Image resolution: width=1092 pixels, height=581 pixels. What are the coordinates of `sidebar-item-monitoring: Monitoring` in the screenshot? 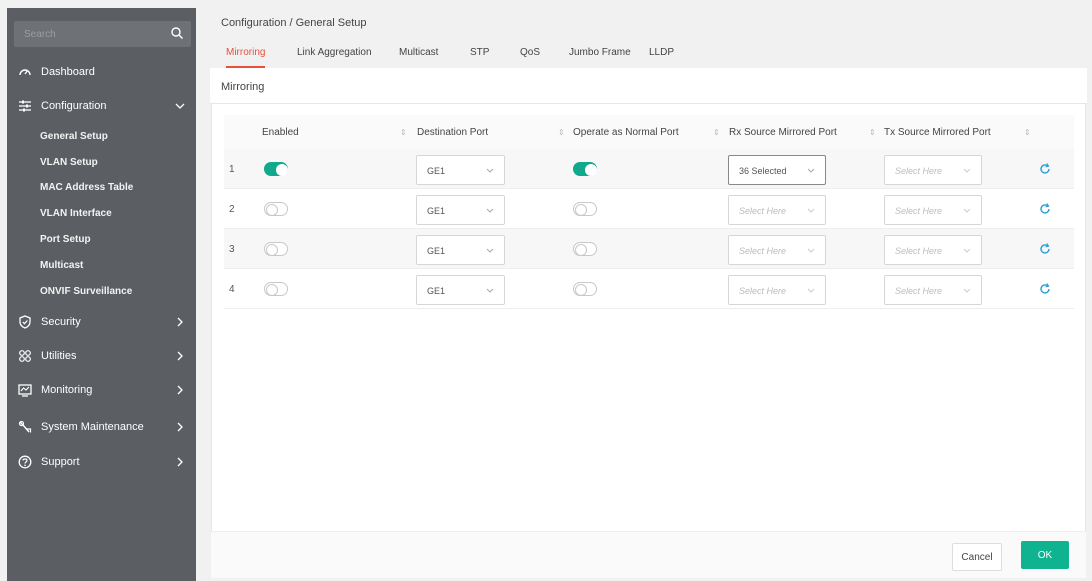 It's located at (101, 390).